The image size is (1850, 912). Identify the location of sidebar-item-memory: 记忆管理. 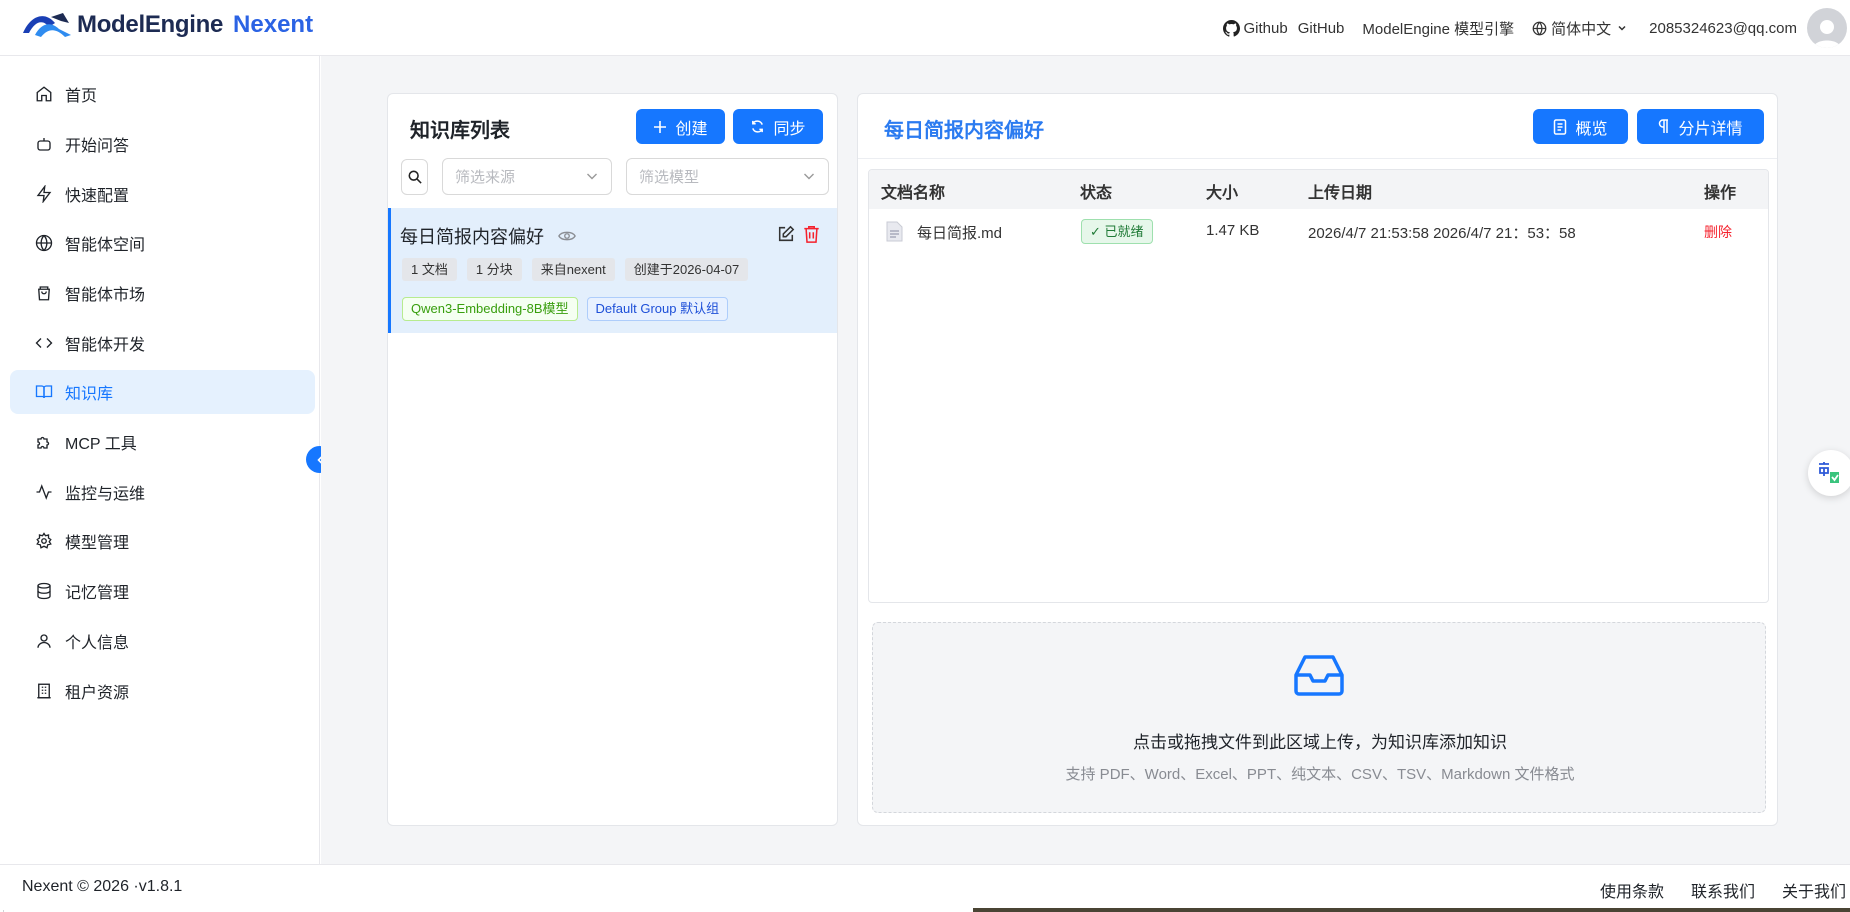
(162, 591).